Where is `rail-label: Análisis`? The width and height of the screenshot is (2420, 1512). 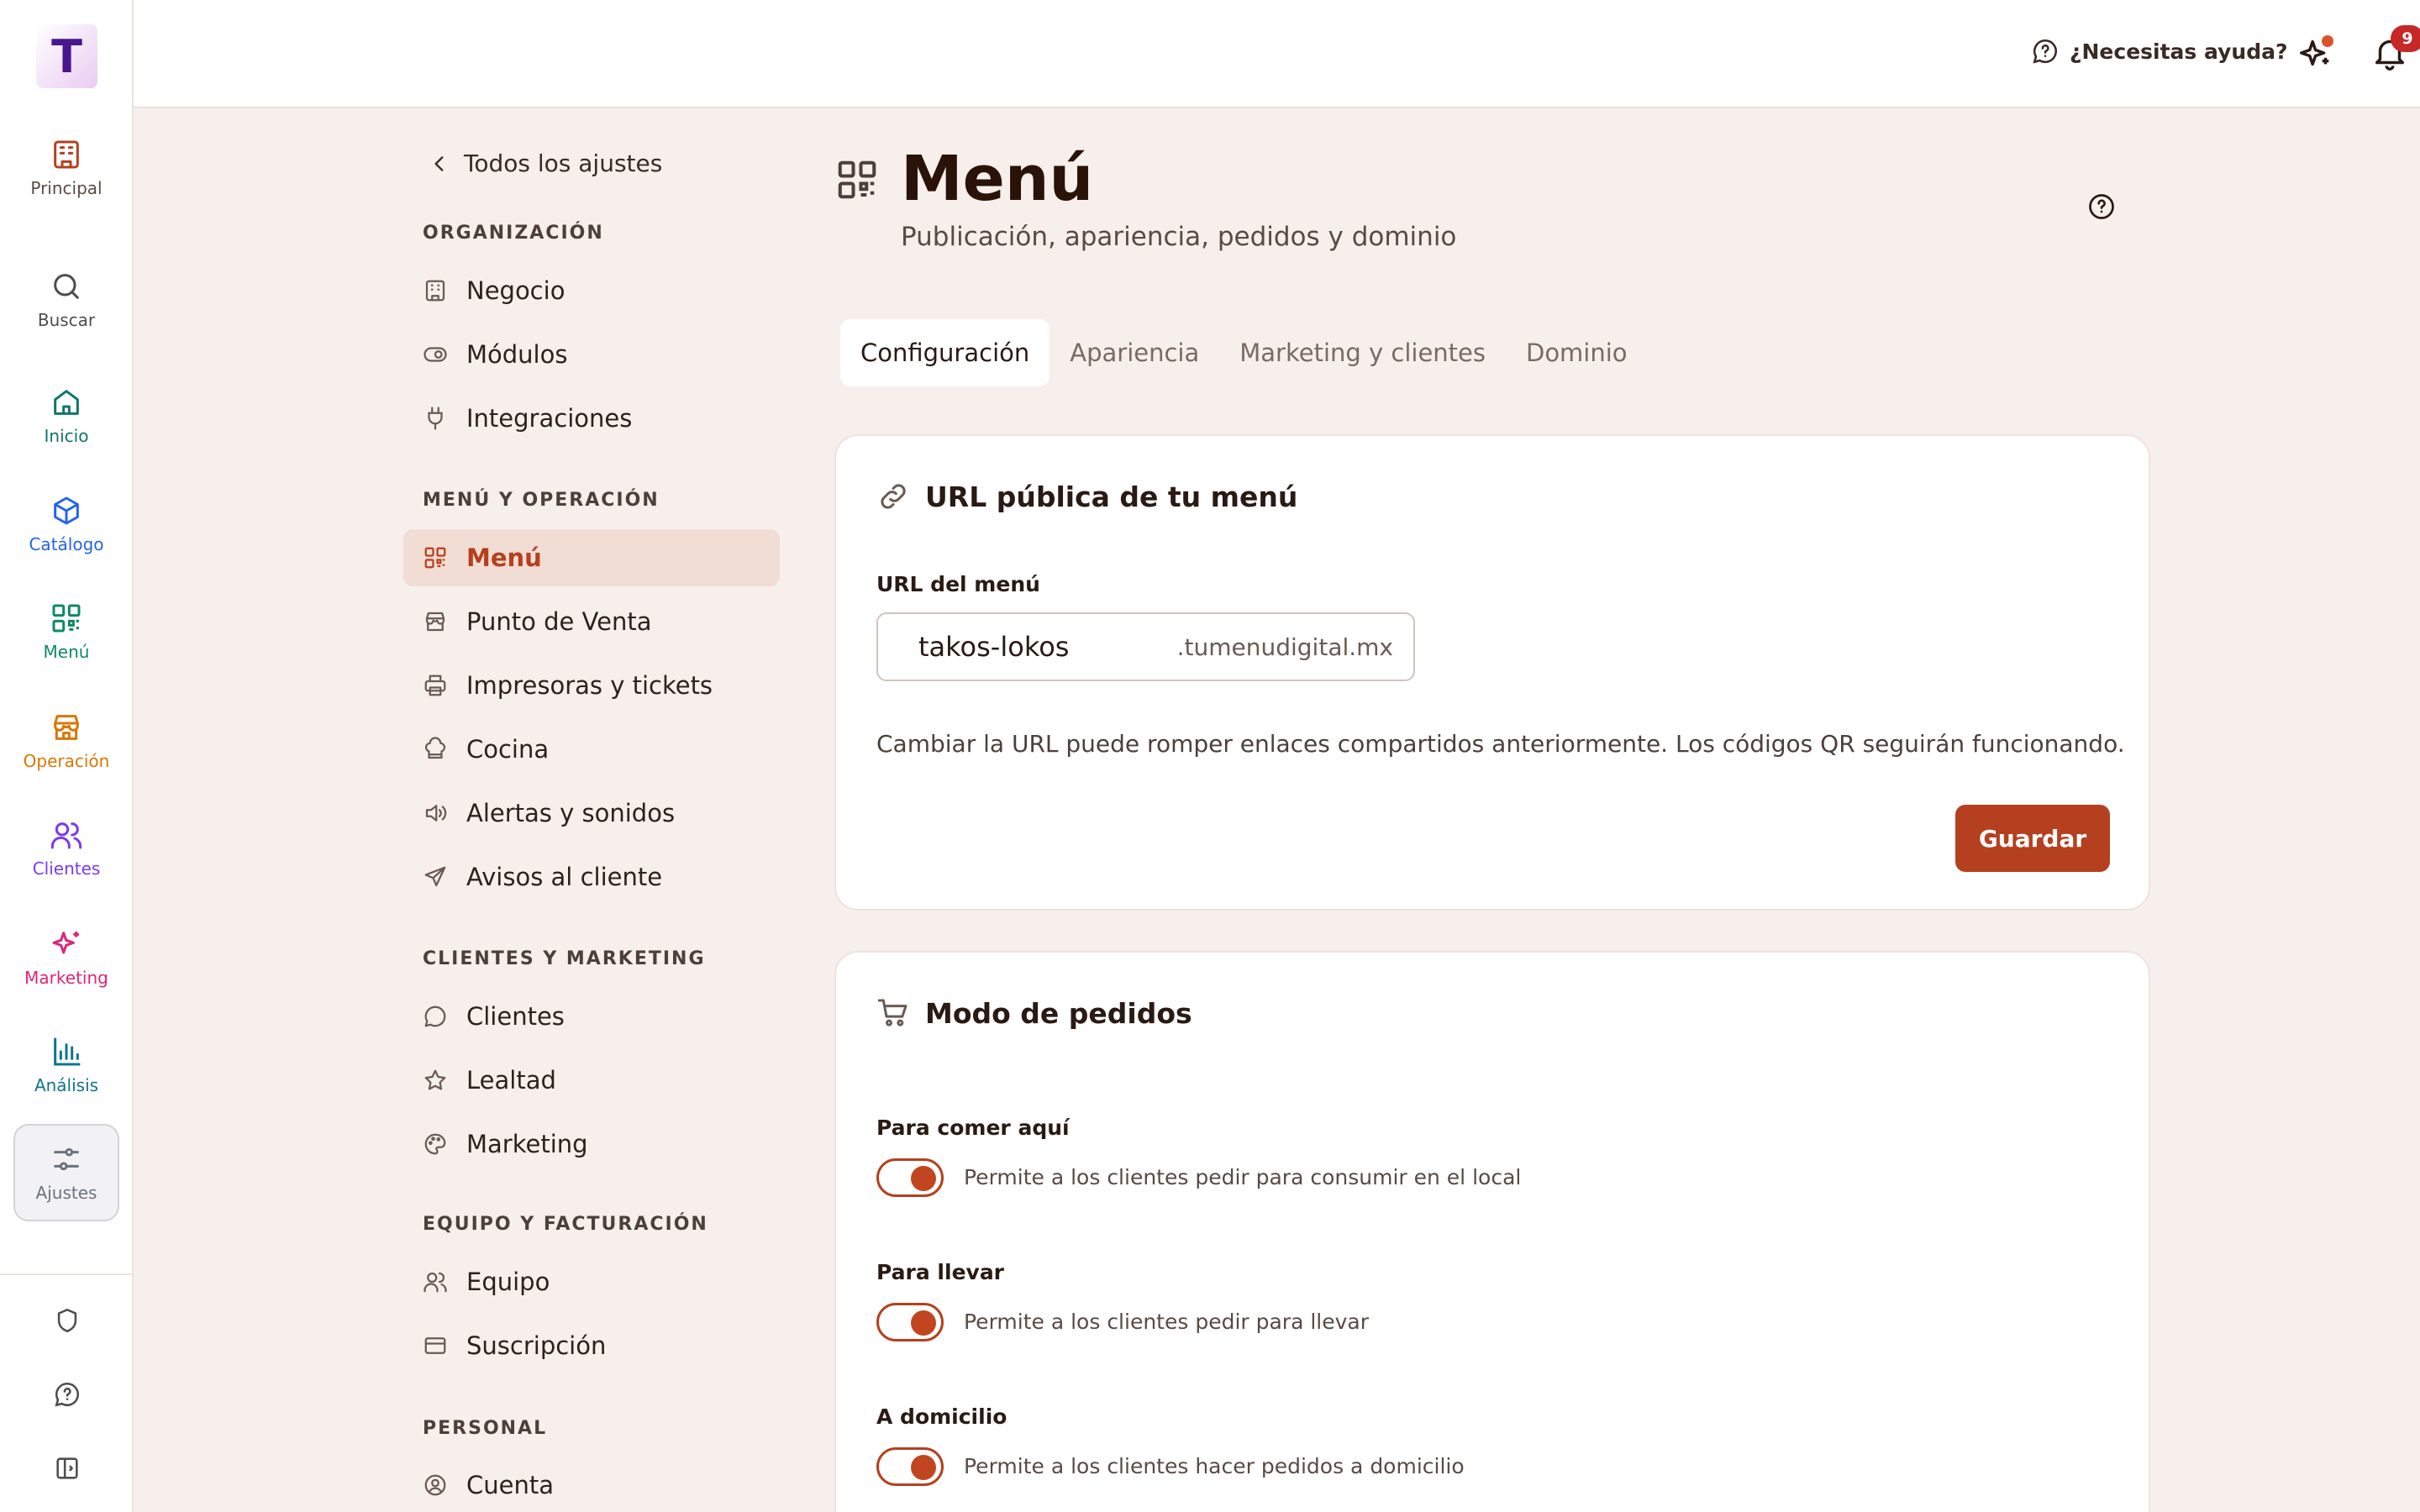 rail-label: Análisis is located at coordinates (66, 1085).